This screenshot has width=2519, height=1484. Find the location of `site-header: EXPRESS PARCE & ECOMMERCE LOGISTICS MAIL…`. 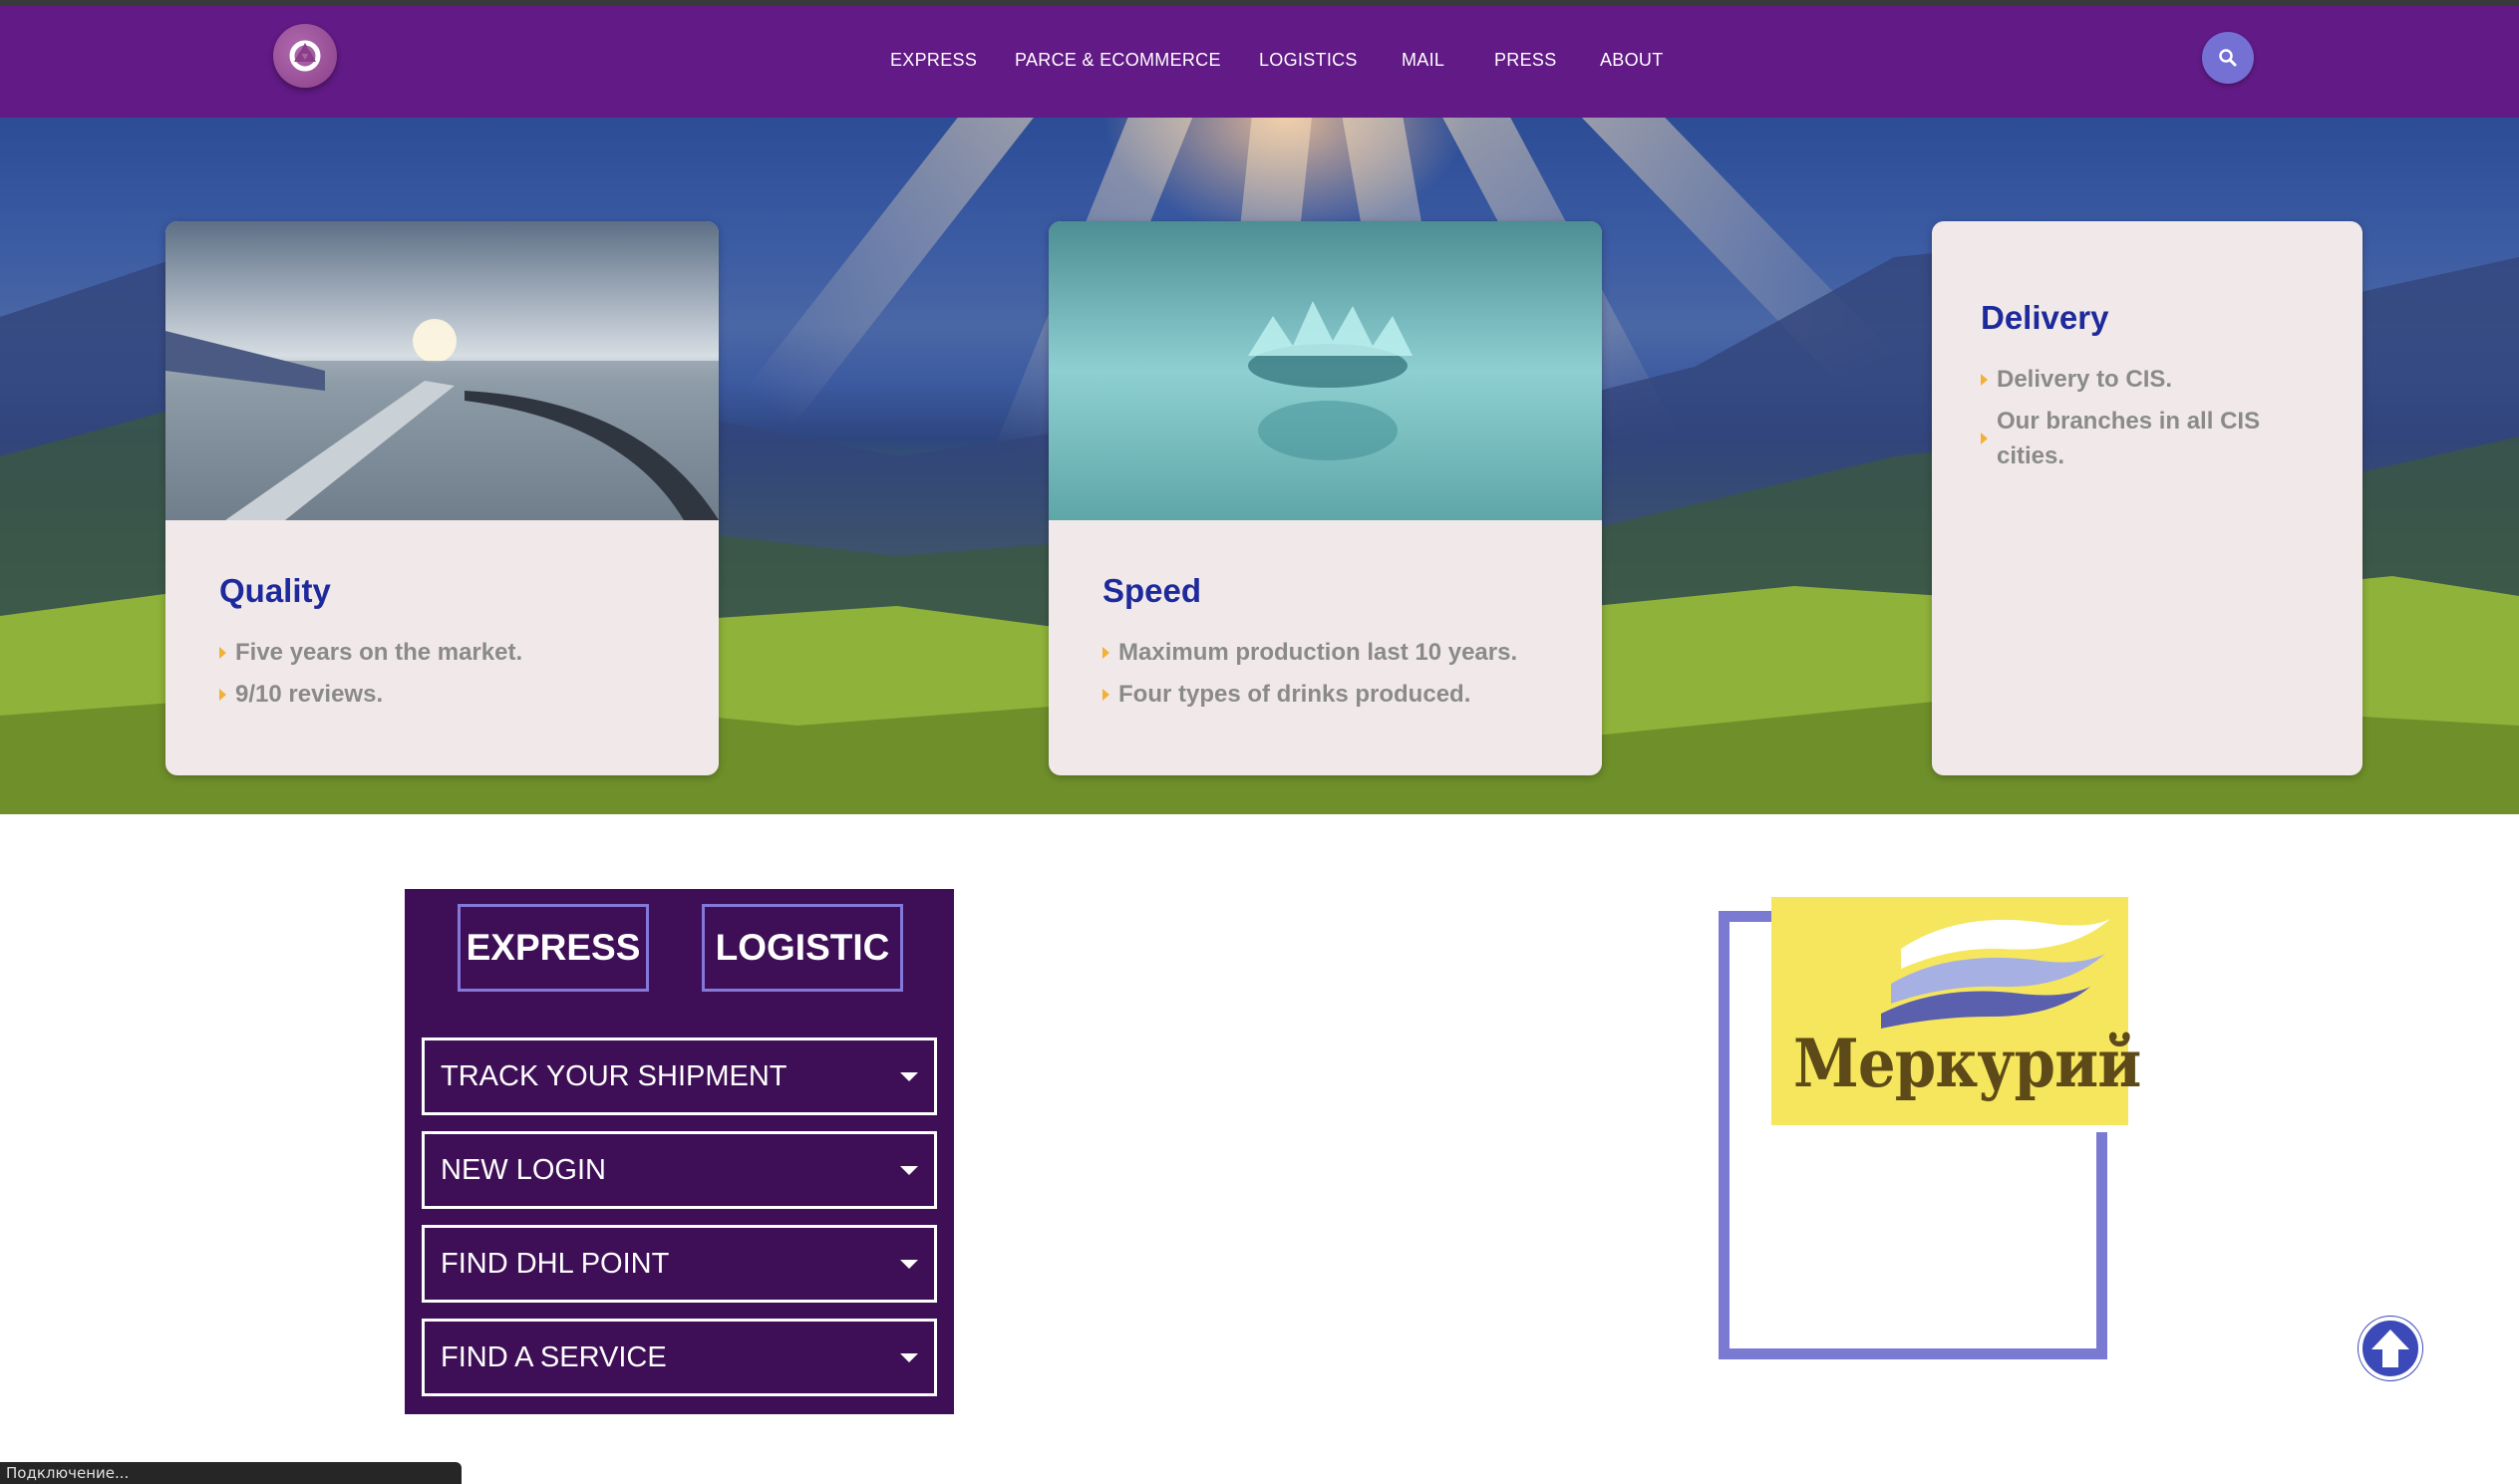

site-header: EXPRESS PARCE & ECOMMERCE LOGISTICS MAIL… is located at coordinates (1259, 62).